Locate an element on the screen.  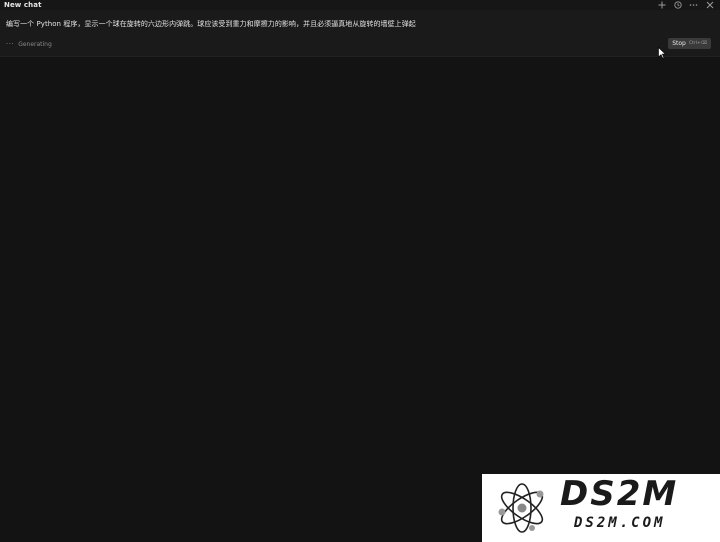
generating-status: ··· Generating is located at coordinates (29, 44).